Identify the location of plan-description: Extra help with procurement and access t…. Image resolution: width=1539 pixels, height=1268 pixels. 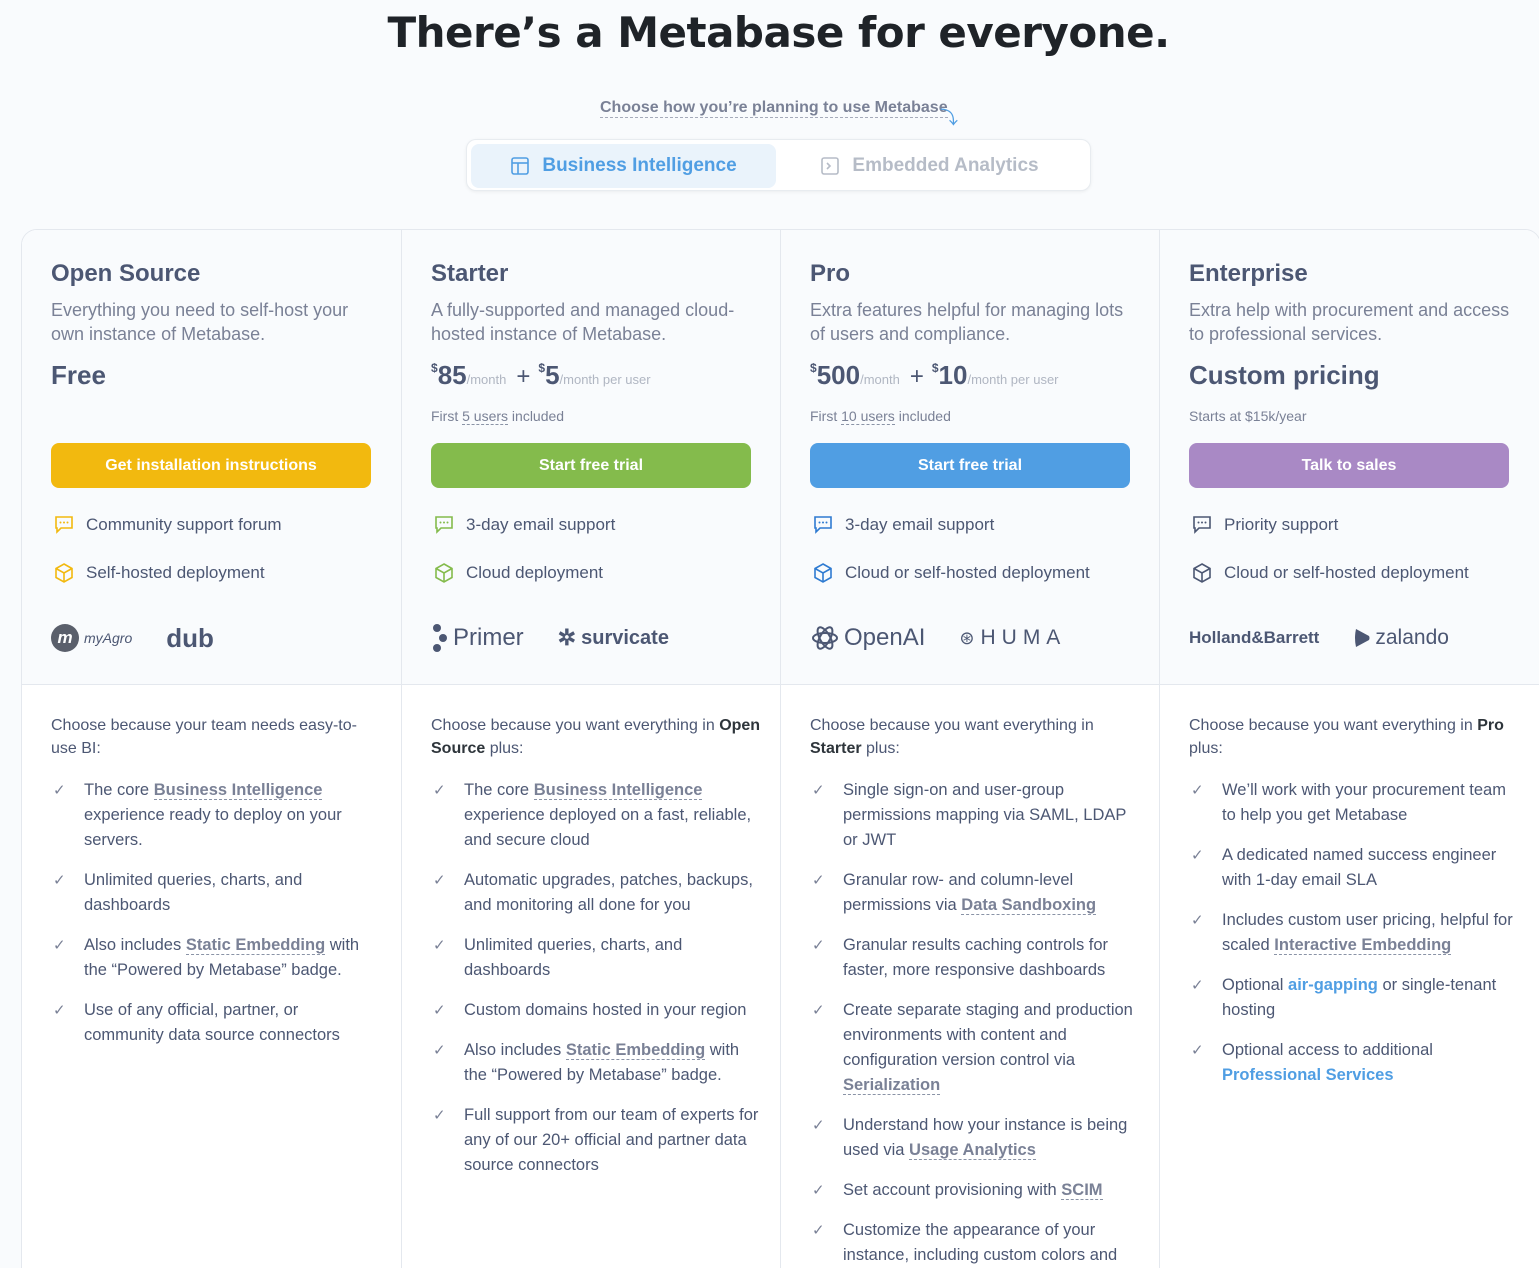
(1349, 322).